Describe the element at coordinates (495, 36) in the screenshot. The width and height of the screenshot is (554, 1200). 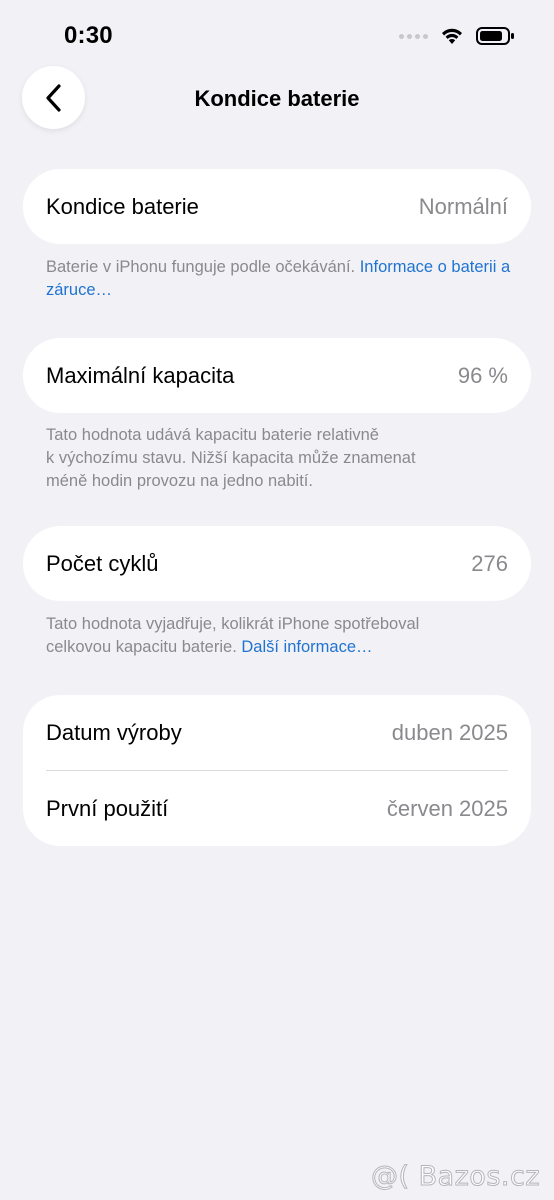
I see `battery-icon` at that location.